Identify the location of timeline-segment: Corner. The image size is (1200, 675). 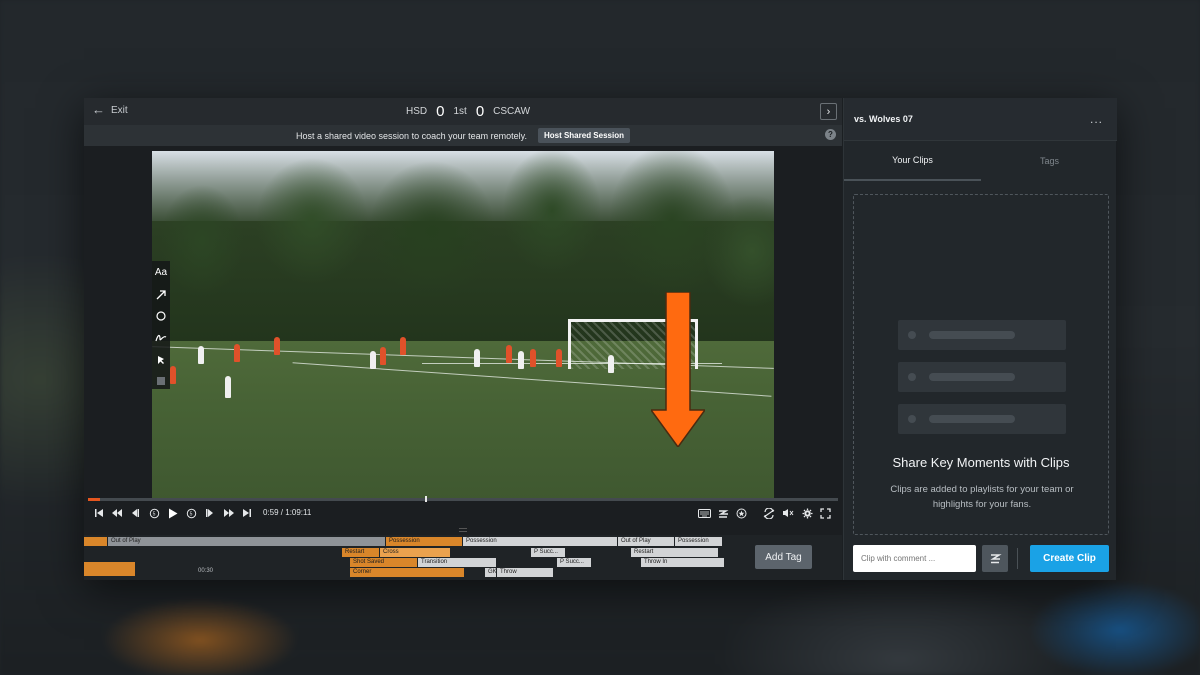
(407, 572).